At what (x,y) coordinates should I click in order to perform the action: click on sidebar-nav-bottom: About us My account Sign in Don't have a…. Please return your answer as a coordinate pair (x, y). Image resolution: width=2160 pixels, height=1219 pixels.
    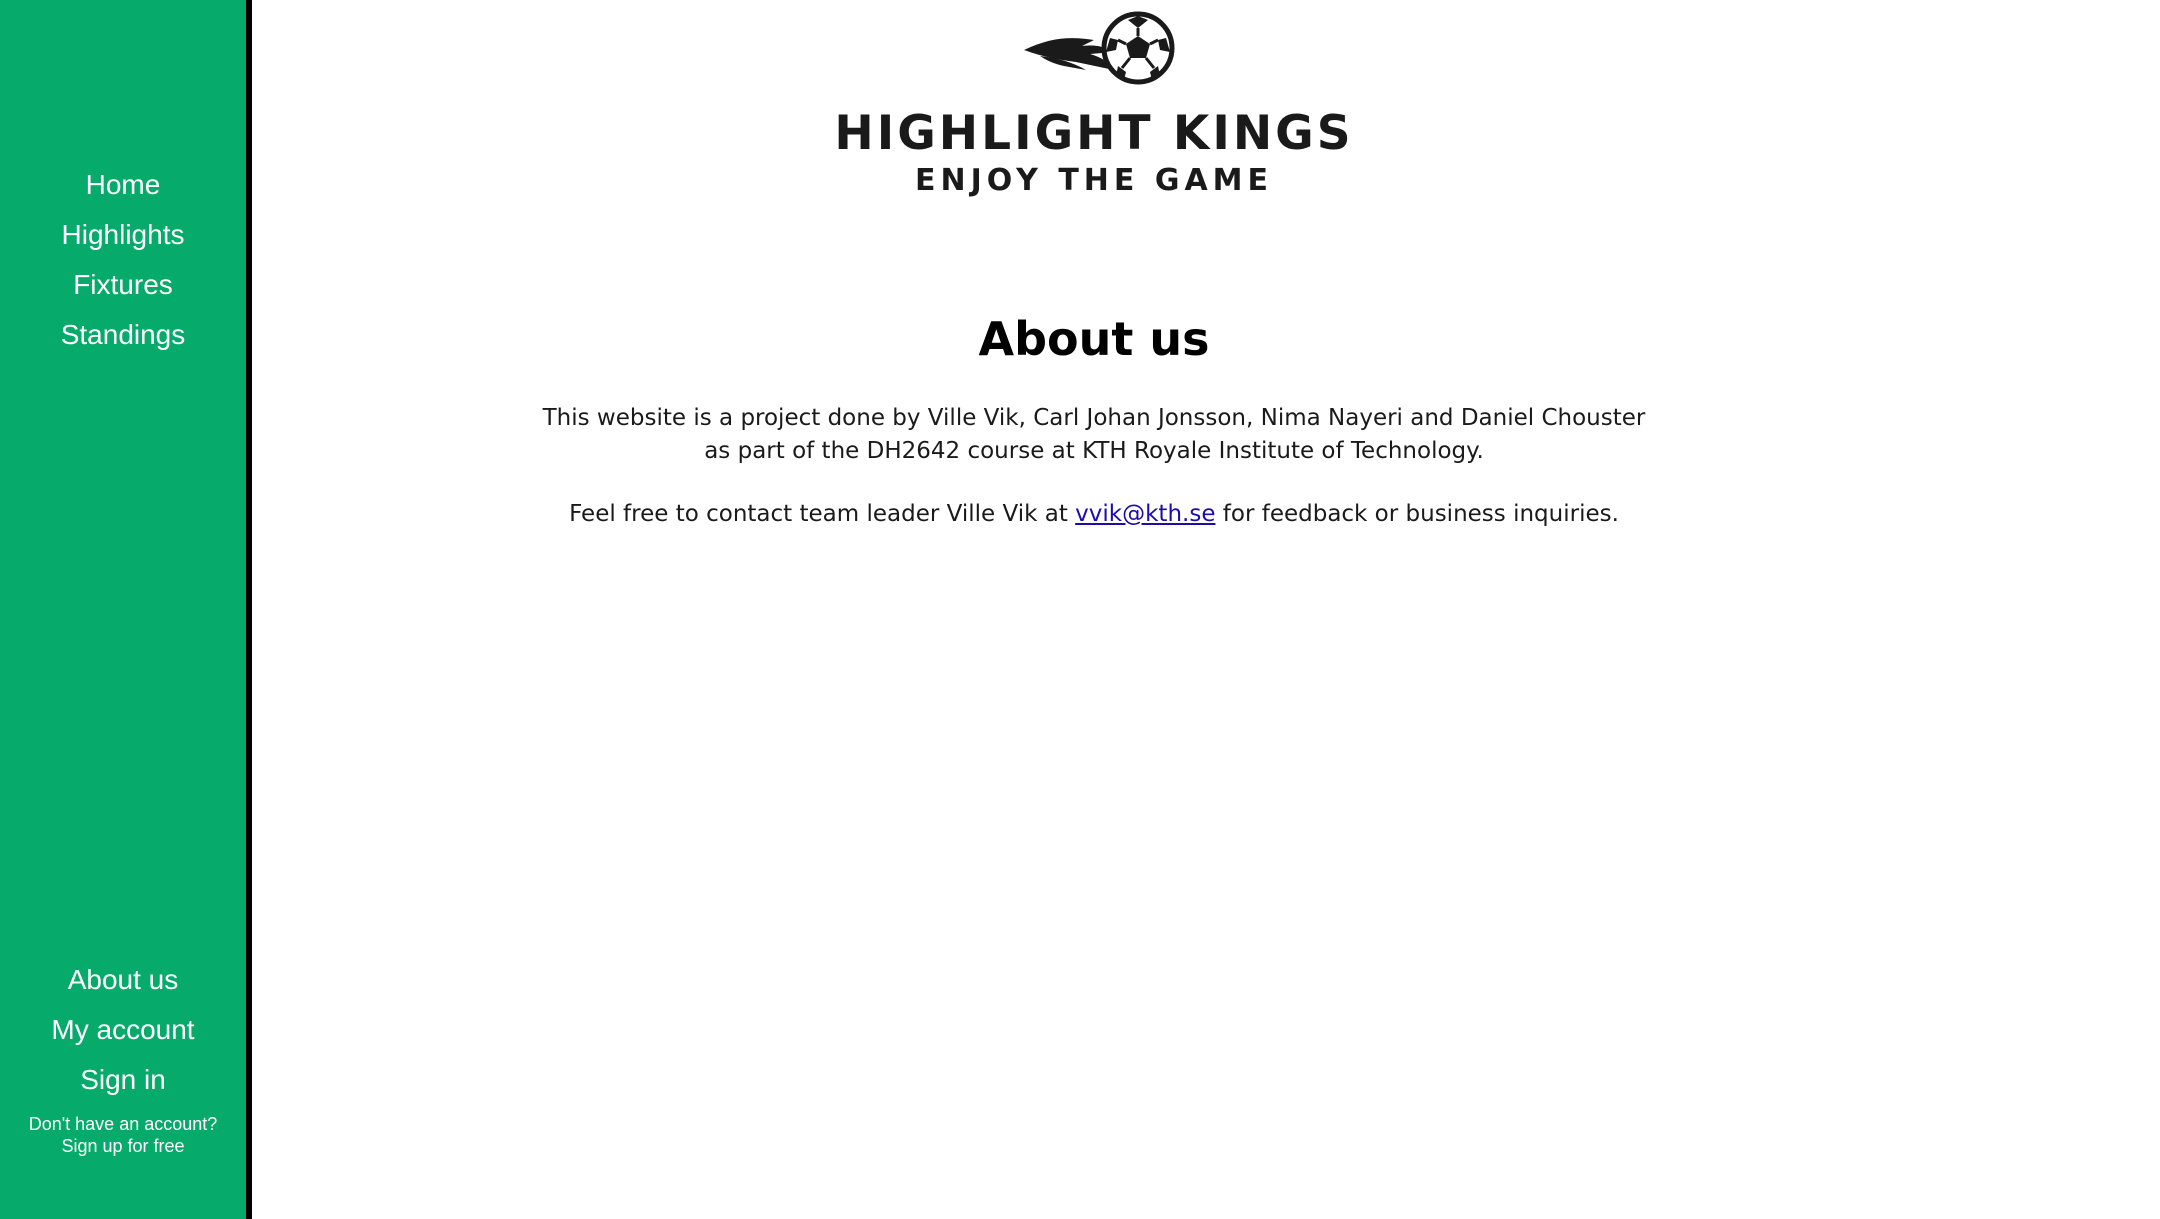
    Looking at the image, I should click on (123, 1056).